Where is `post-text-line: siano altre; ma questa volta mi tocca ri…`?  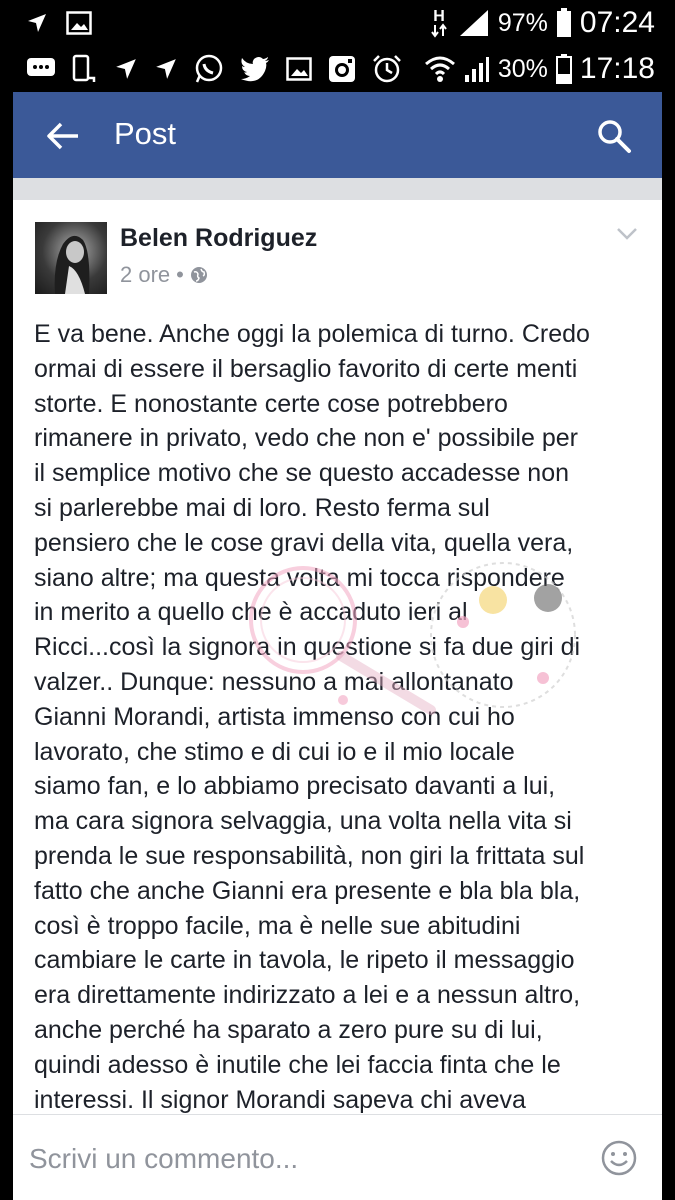 post-text-line: siano altre; ma questa volta mi tocca ri… is located at coordinates (299, 577).